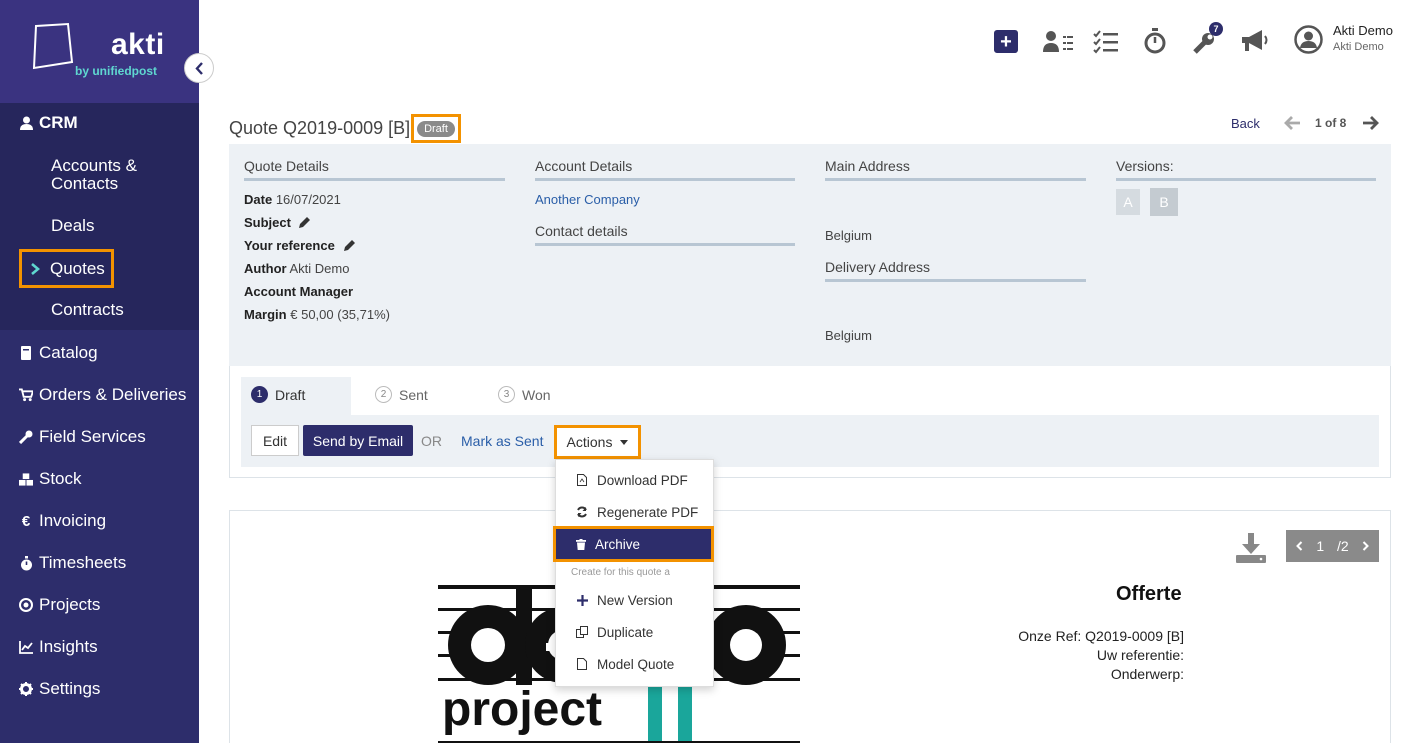 This screenshot has width=1405, height=743. What do you see at coordinates (1164, 202) in the screenshot?
I see `version-b-button: B` at bounding box center [1164, 202].